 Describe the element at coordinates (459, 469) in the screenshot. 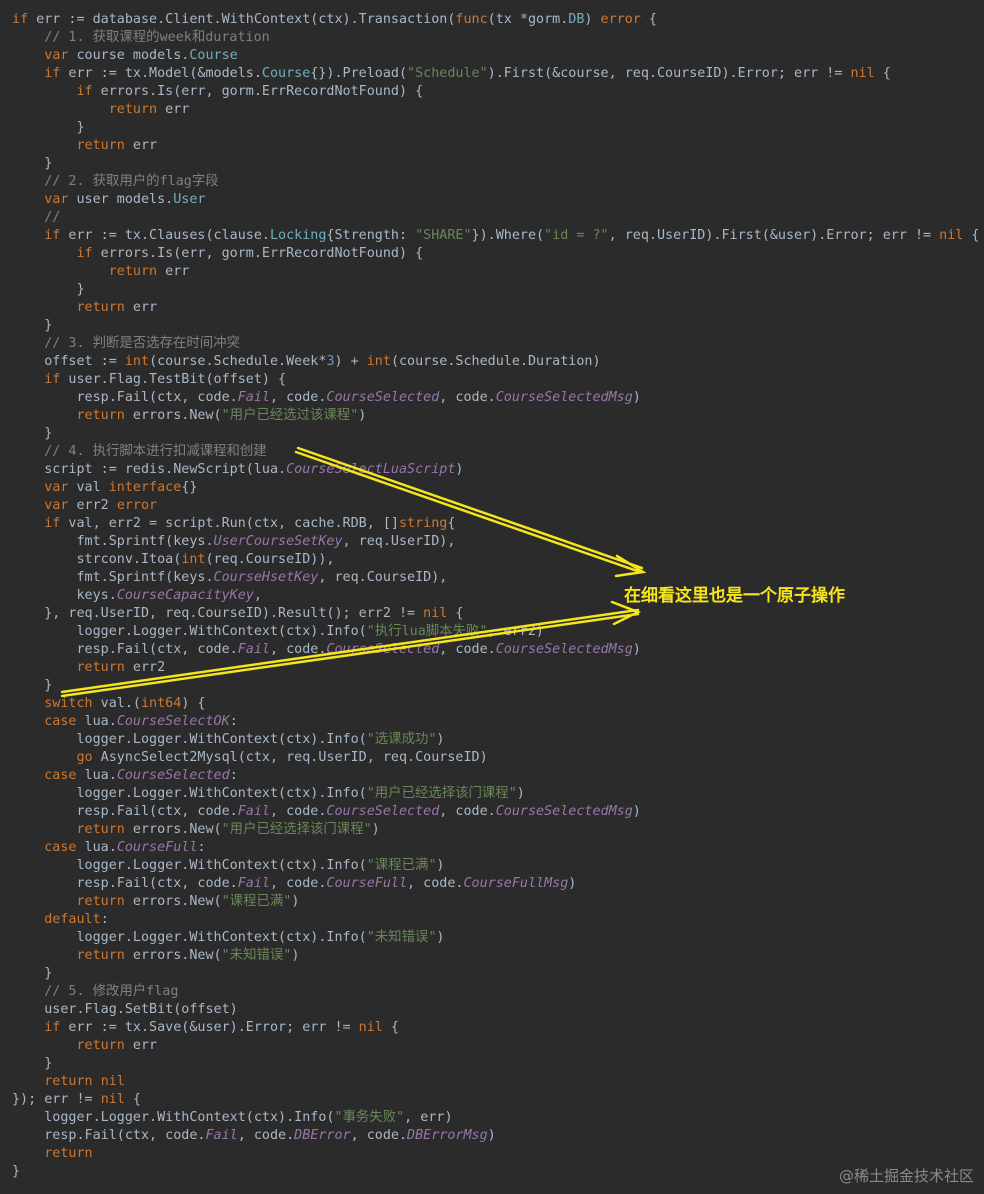

I see `code-token: )` at that location.